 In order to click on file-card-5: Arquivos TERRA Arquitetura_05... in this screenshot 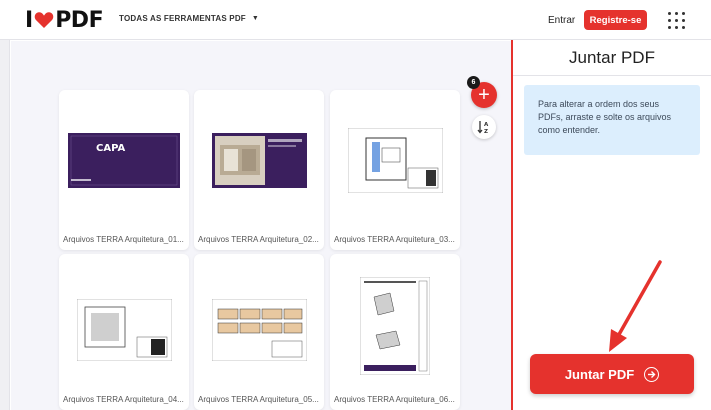, I will do `click(259, 332)`.